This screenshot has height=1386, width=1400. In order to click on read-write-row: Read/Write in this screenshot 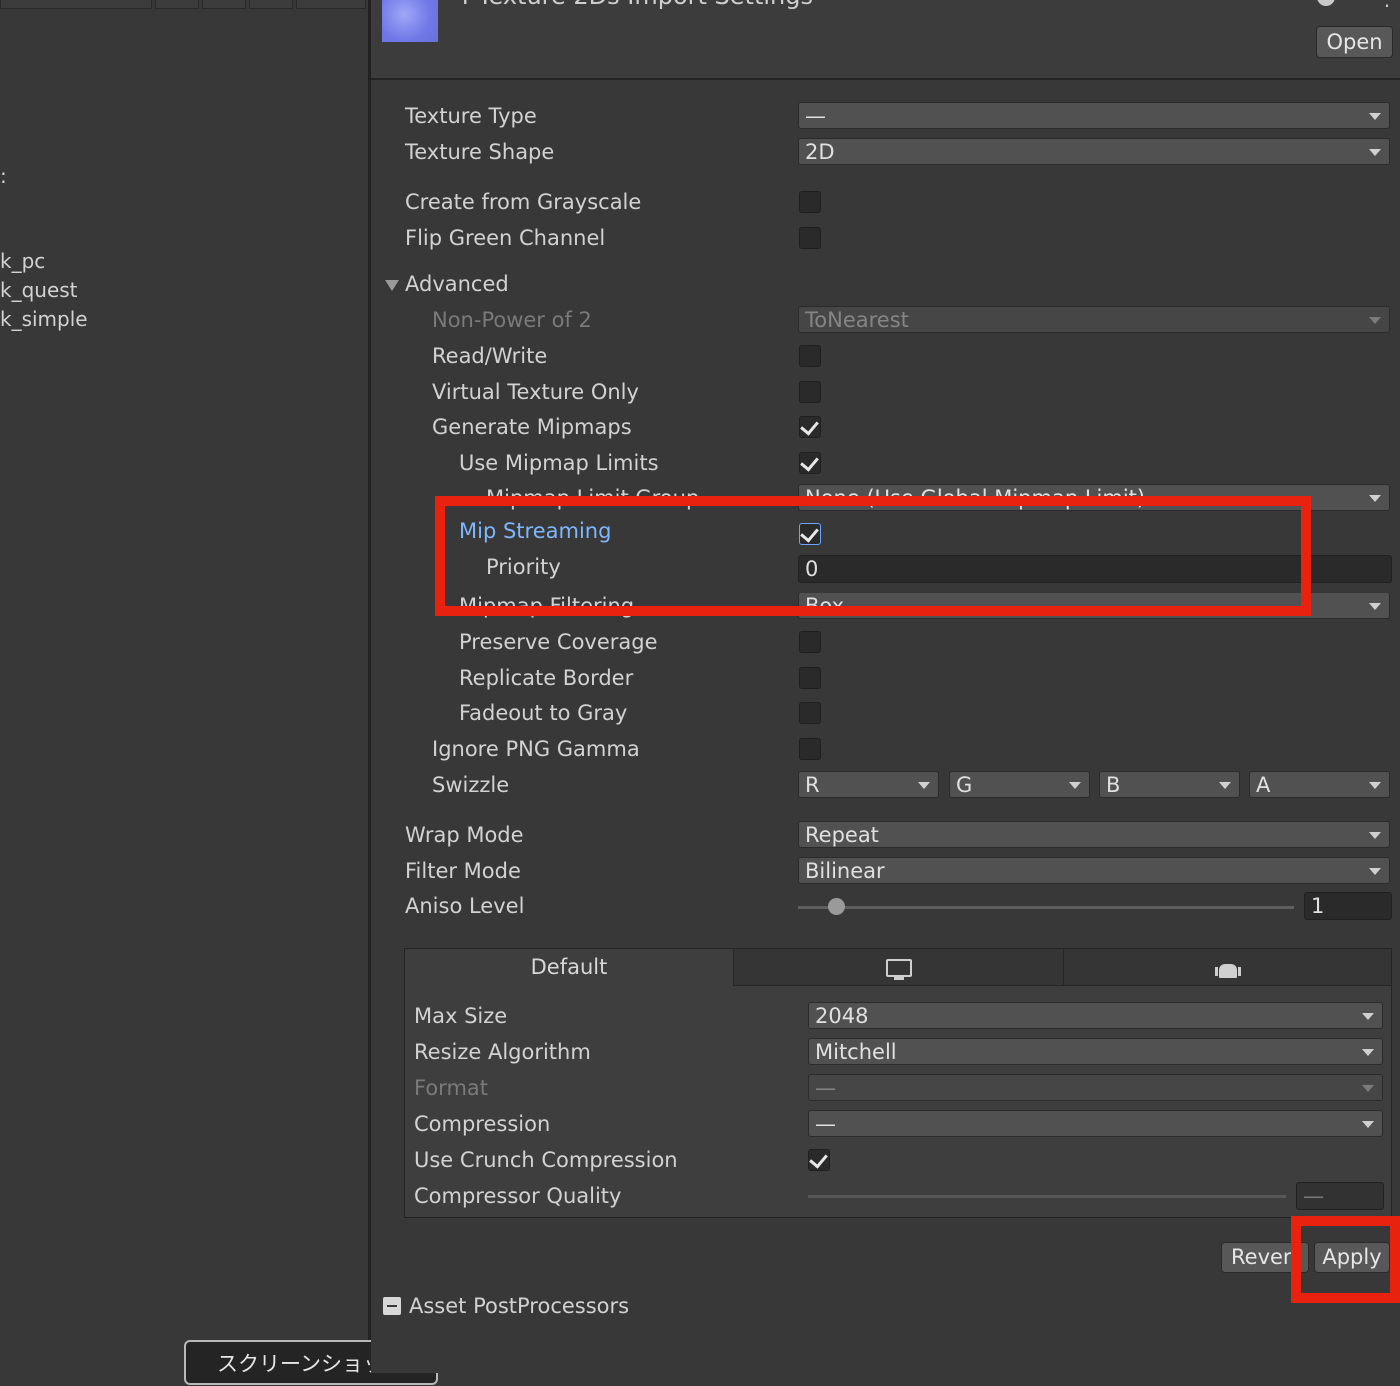, I will do `click(885, 357)`.